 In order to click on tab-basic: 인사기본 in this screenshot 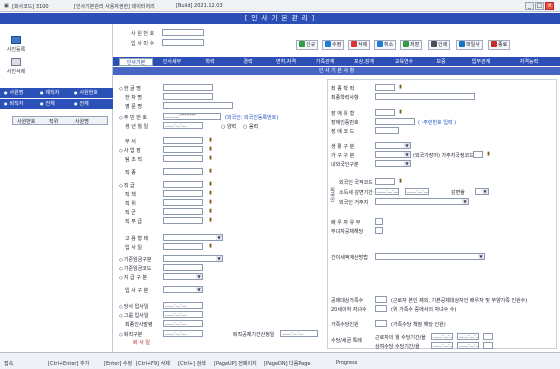, I will do `click(136, 62)`.